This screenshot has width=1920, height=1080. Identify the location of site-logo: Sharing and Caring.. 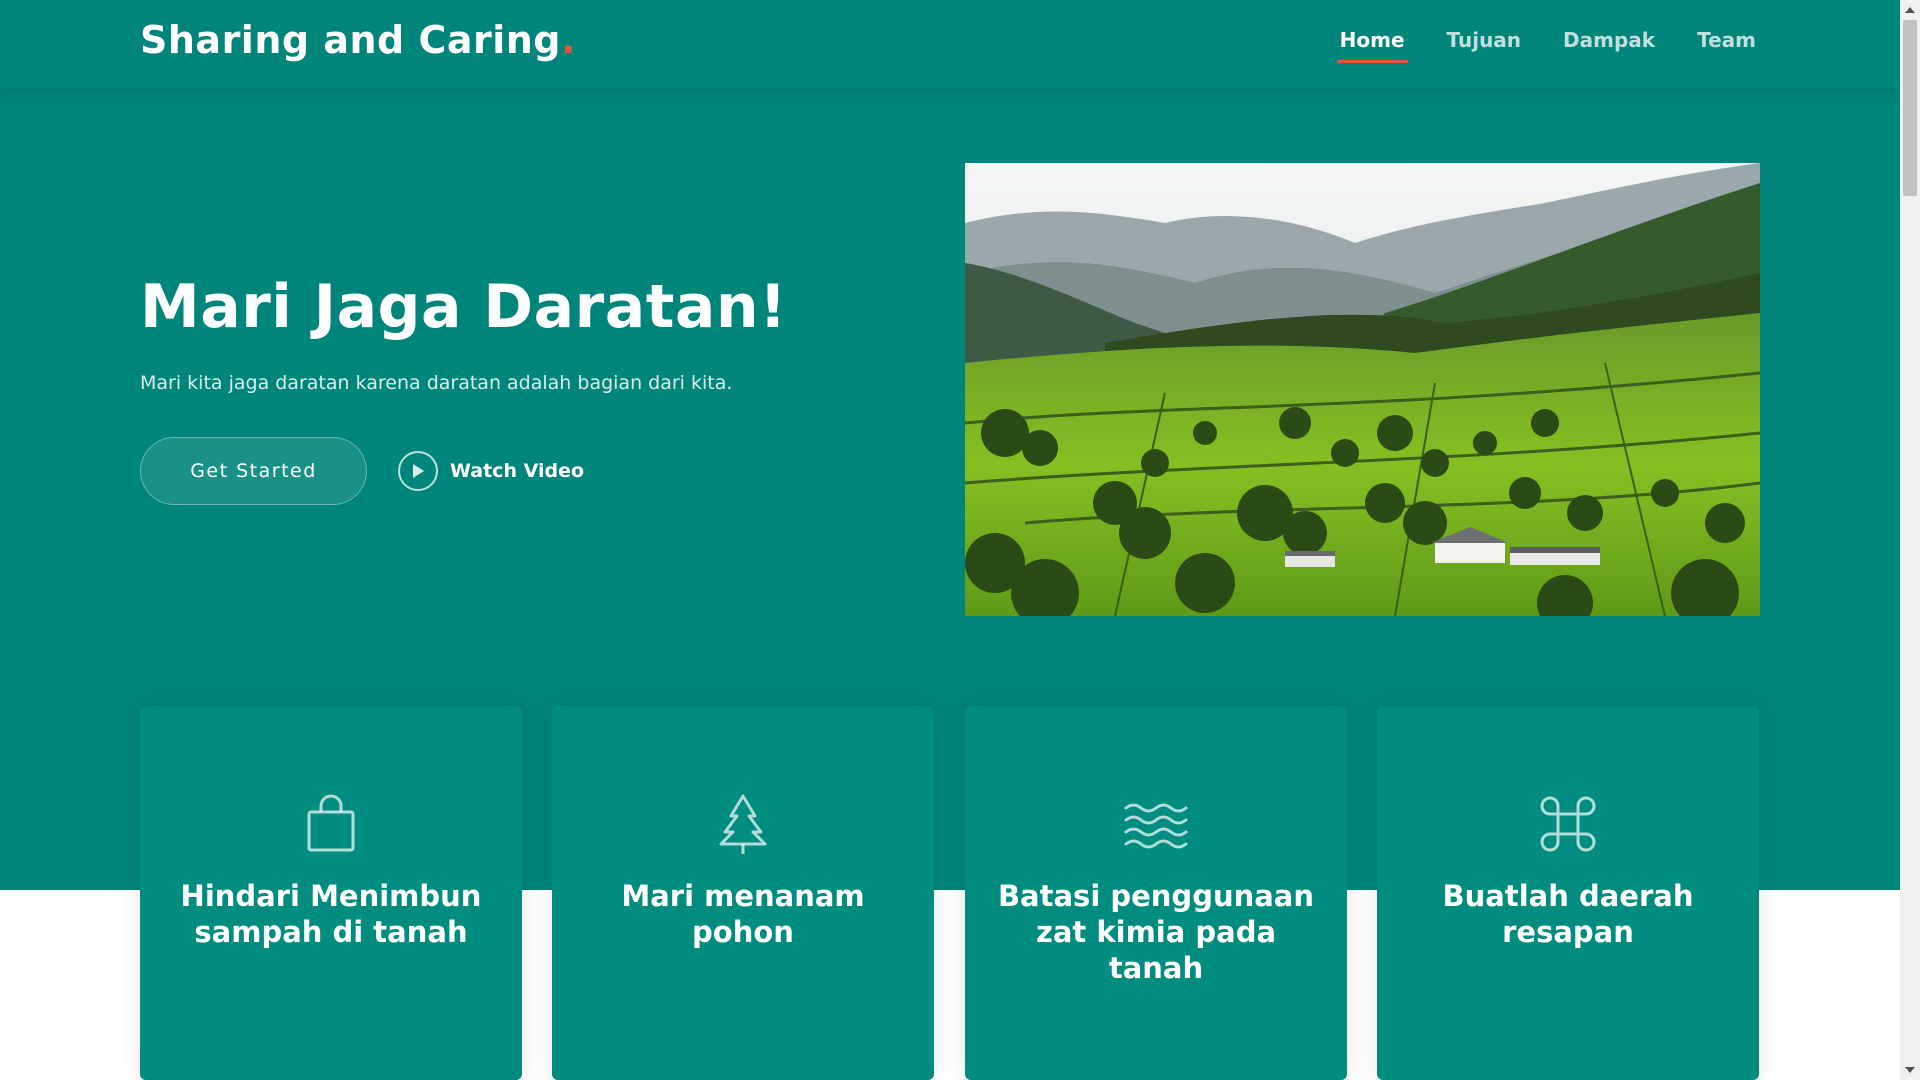
(358, 40).